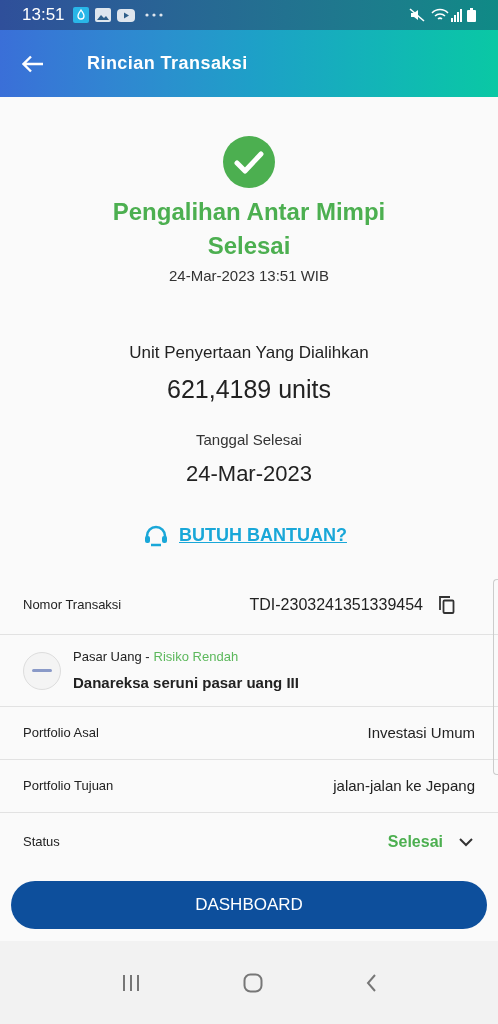 This screenshot has width=498, height=1024. What do you see at coordinates (156, 535) in the screenshot?
I see `headset-icon` at bounding box center [156, 535].